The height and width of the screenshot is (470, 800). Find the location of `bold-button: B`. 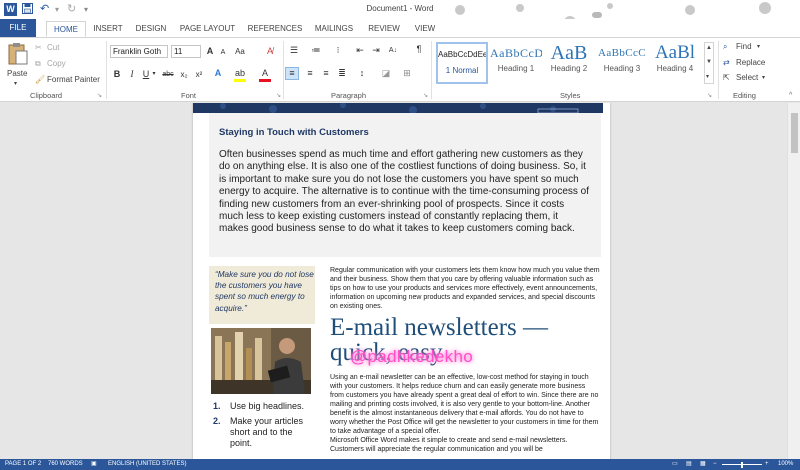

bold-button: B is located at coordinates (117, 74).